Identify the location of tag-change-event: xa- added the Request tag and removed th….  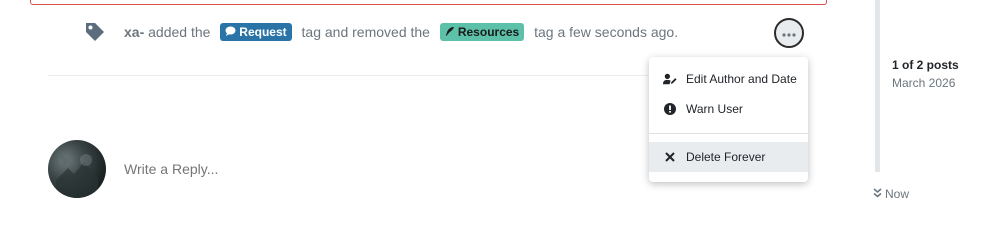
(381, 32).